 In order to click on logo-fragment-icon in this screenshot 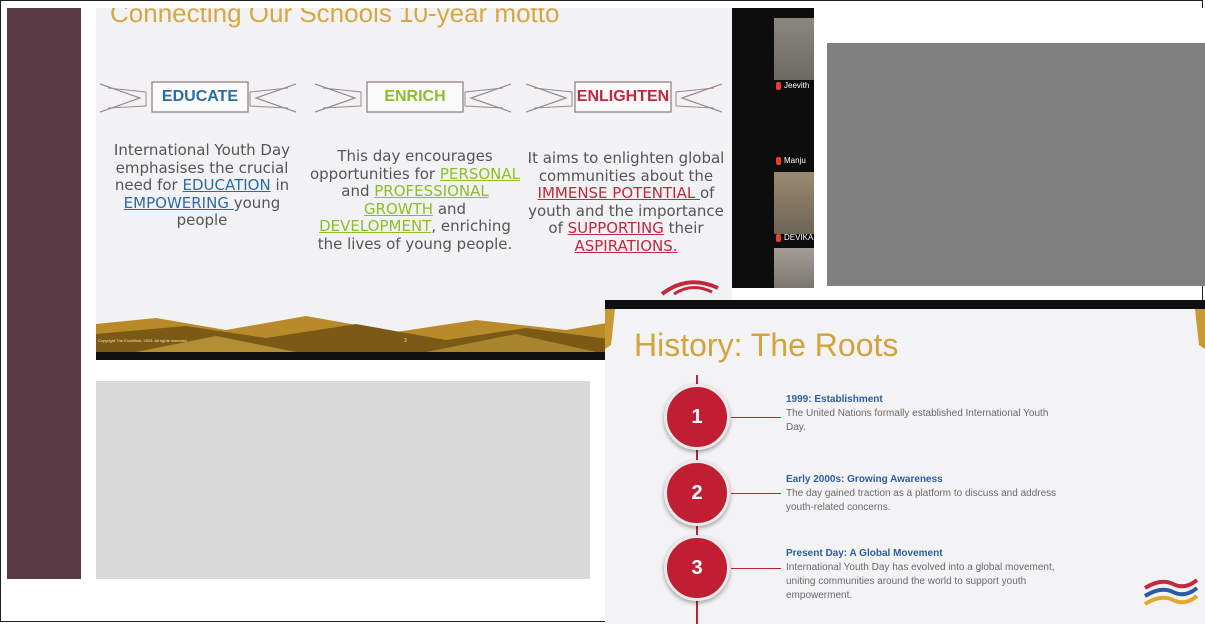, I will do `click(689, 288)`.